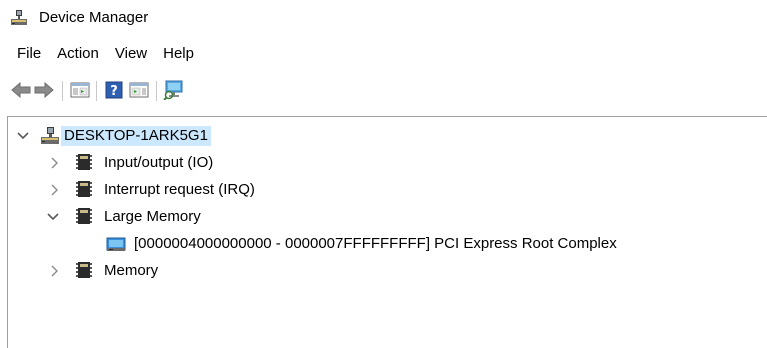  Describe the element at coordinates (29, 53) in the screenshot. I see `menu-file: File` at that location.